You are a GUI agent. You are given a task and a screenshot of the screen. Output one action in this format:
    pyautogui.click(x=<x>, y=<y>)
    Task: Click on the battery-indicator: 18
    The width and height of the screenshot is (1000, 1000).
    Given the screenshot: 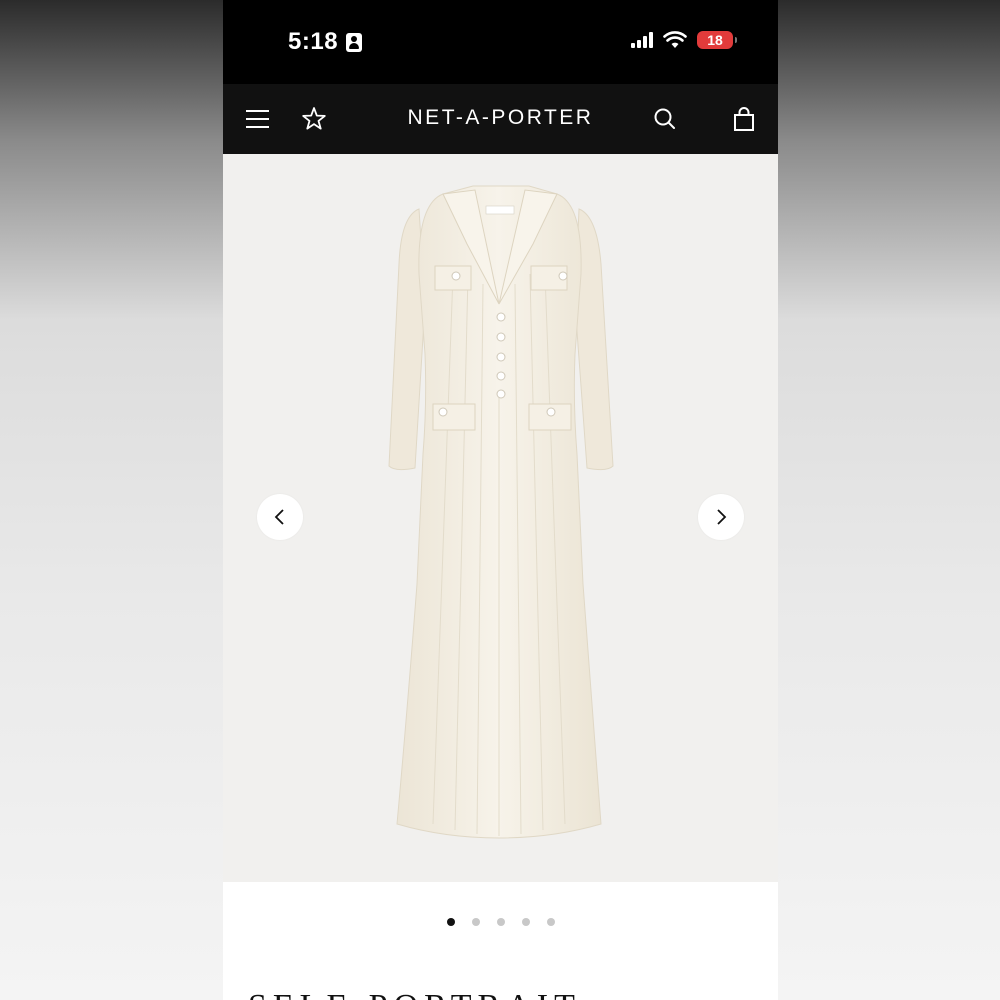 What is the action you would take?
    pyautogui.click(x=717, y=40)
    